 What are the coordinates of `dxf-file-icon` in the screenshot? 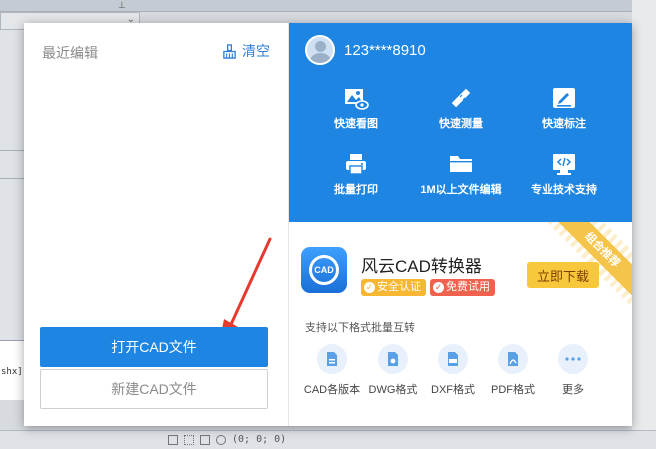 It's located at (453, 359).